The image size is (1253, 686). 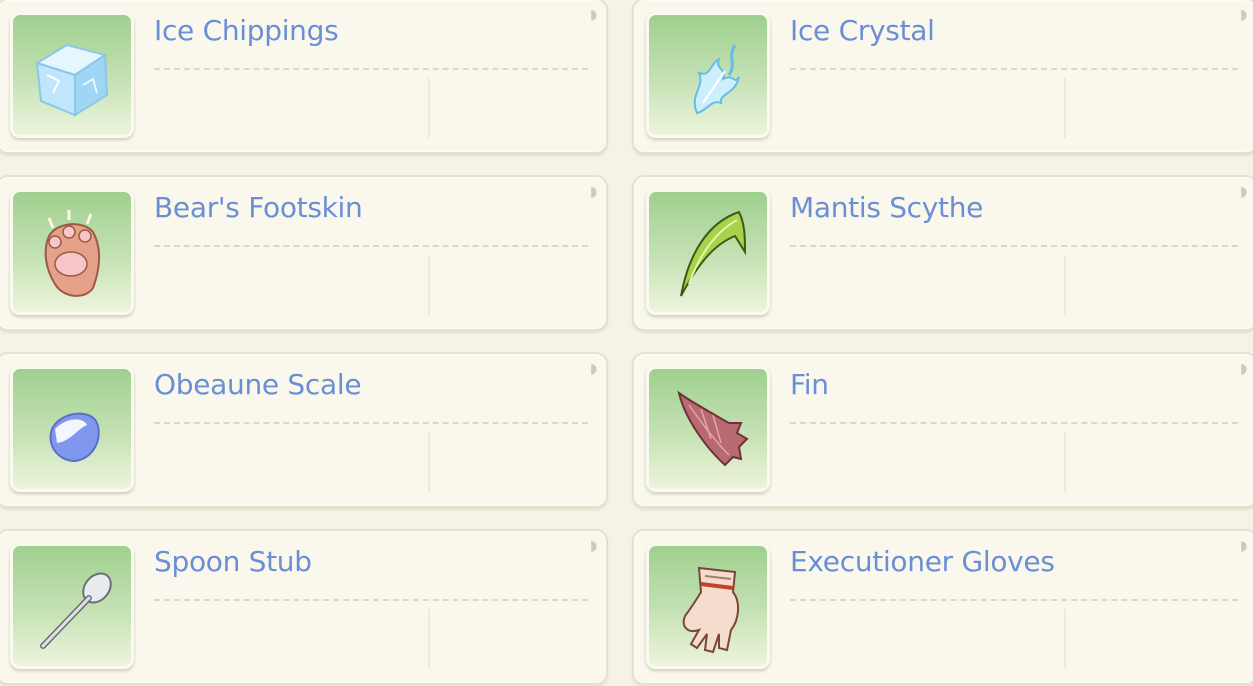 What do you see at coordinates (942, 77) in the screenshot?
I see `item-card-ice-crystal: Ice Crystal ◗` at bounding box center [942, 77].